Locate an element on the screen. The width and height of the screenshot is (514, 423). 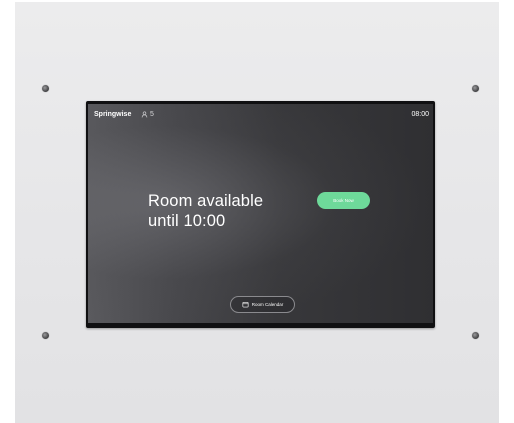
clock: 08:00 is located at coordinates (420, 114).